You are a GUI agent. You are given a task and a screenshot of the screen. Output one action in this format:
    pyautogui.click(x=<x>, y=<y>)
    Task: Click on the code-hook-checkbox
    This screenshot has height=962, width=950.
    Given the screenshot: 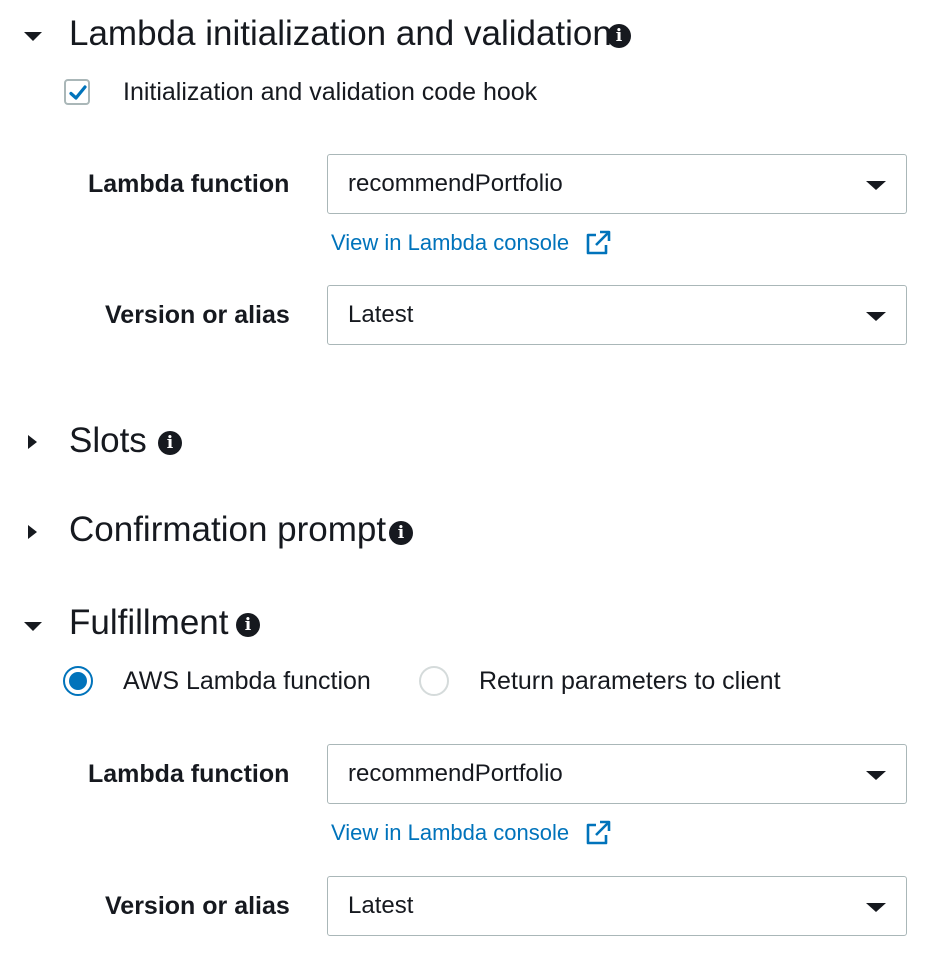 What is the action you would take?
    pyautogui.click(x=77, y=92)
    